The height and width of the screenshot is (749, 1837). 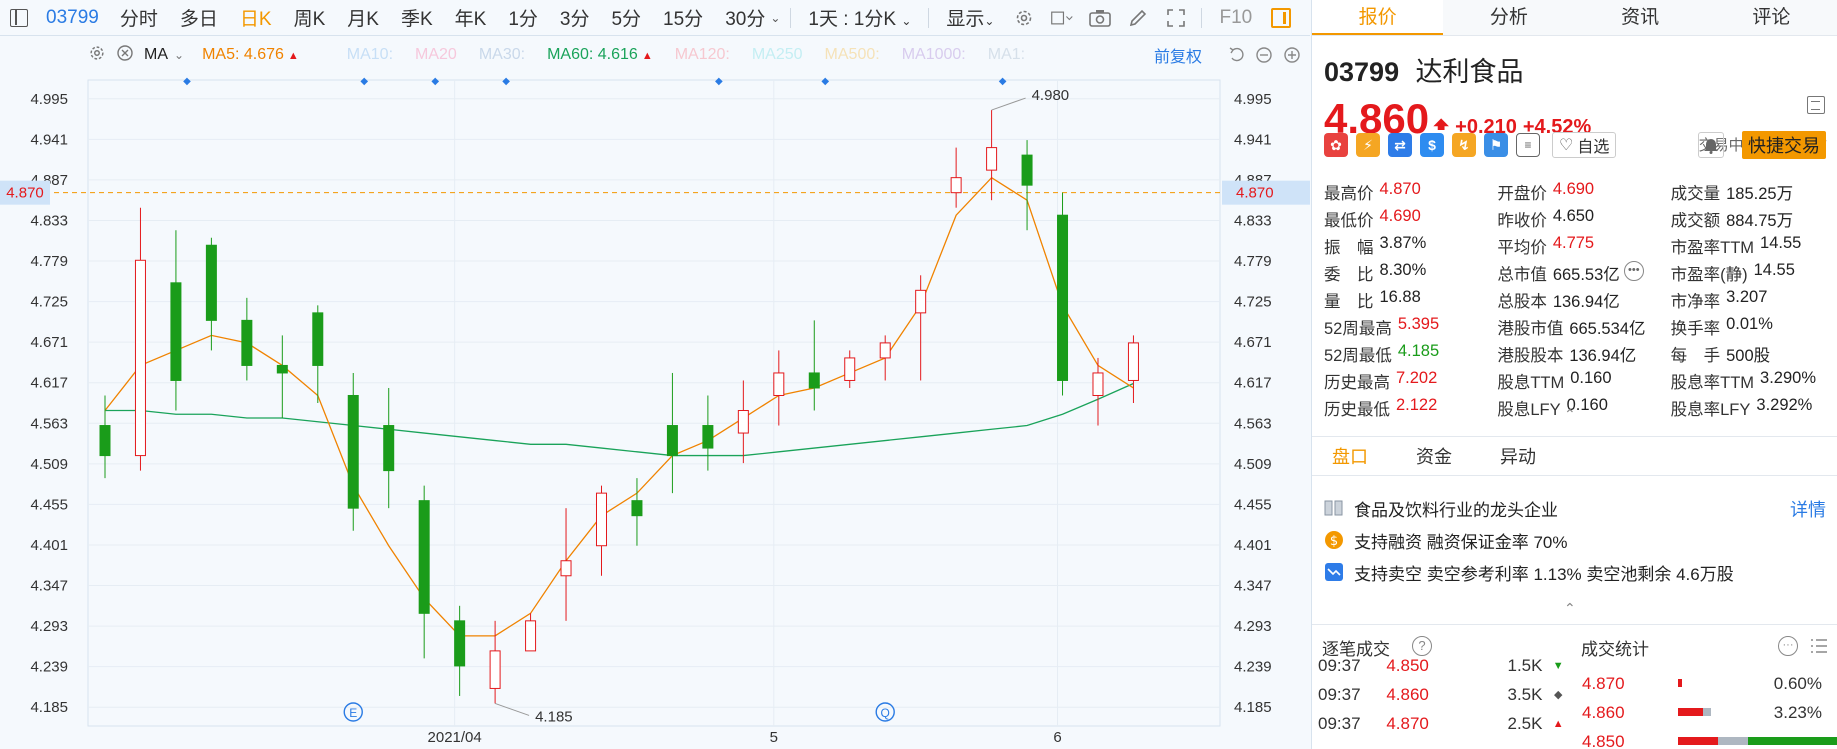 I want to click on notes-icon: ≡, so click(x=1528, y=145).